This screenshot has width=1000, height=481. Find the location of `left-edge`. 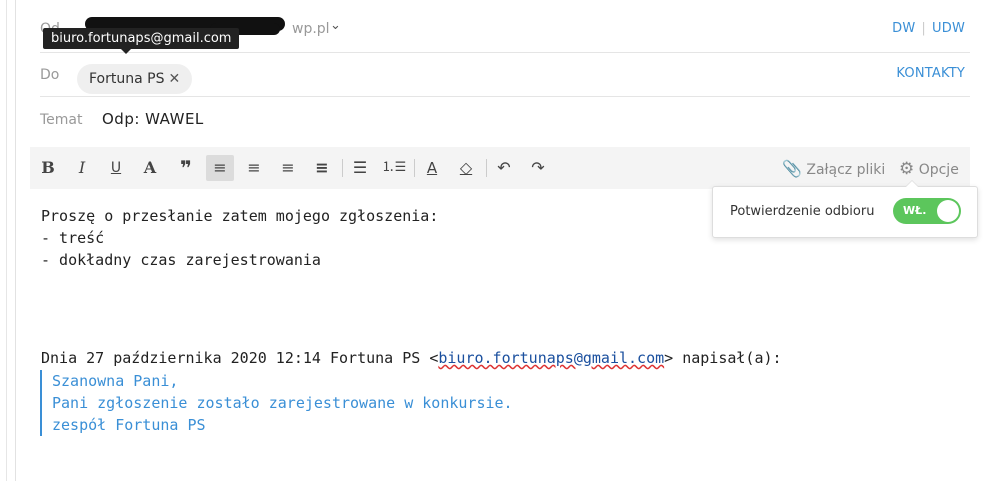

left-edge is located at coordinates (3, 240).